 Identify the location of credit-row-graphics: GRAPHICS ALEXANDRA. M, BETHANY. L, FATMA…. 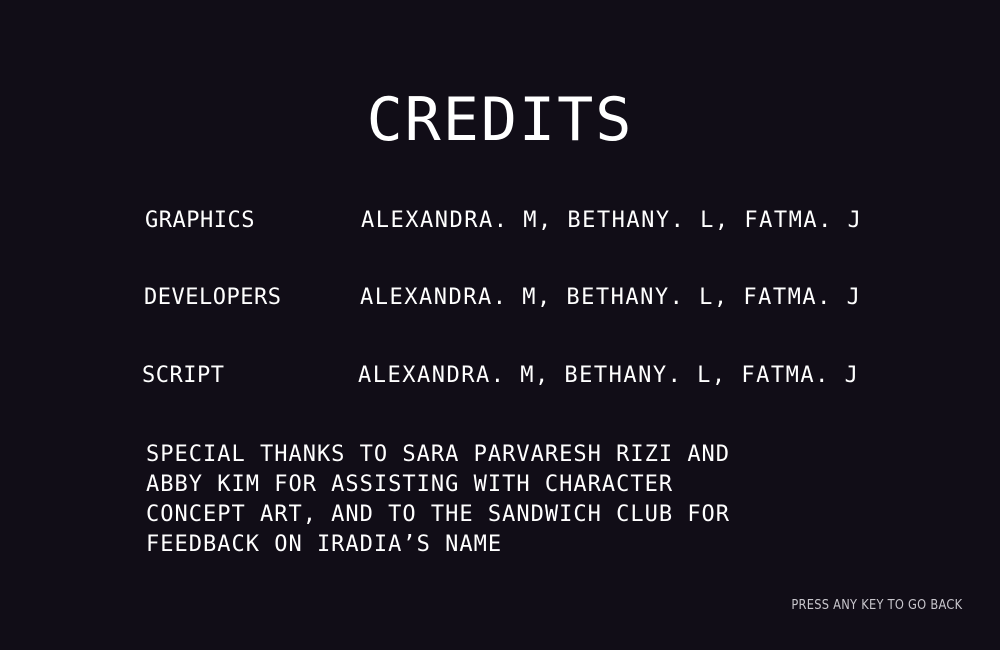
(500, 221).